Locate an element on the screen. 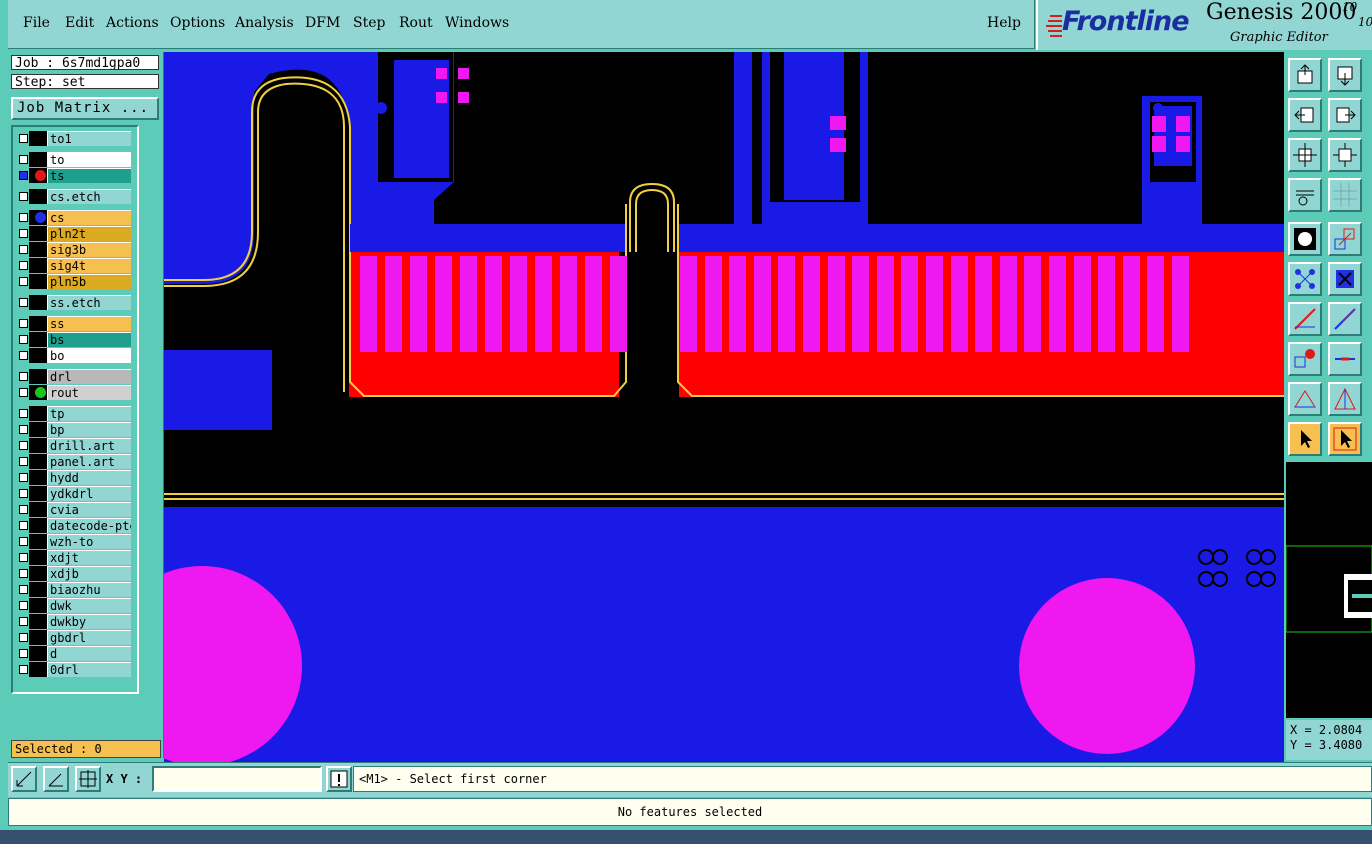 The height and width of the screenshot is (844, 1372). layer-name: dwk is located at coordinates (89, 605).